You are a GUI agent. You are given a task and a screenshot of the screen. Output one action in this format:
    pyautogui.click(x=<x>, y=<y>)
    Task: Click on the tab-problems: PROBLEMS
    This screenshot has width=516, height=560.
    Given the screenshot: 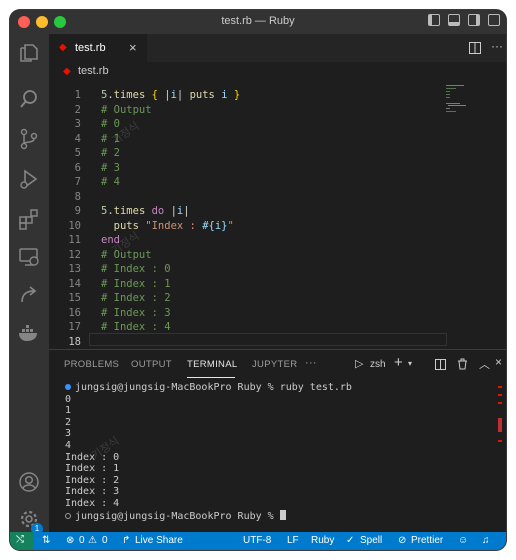 What is the action you would take?
    pyautogui.click(x=91, y=364)
    